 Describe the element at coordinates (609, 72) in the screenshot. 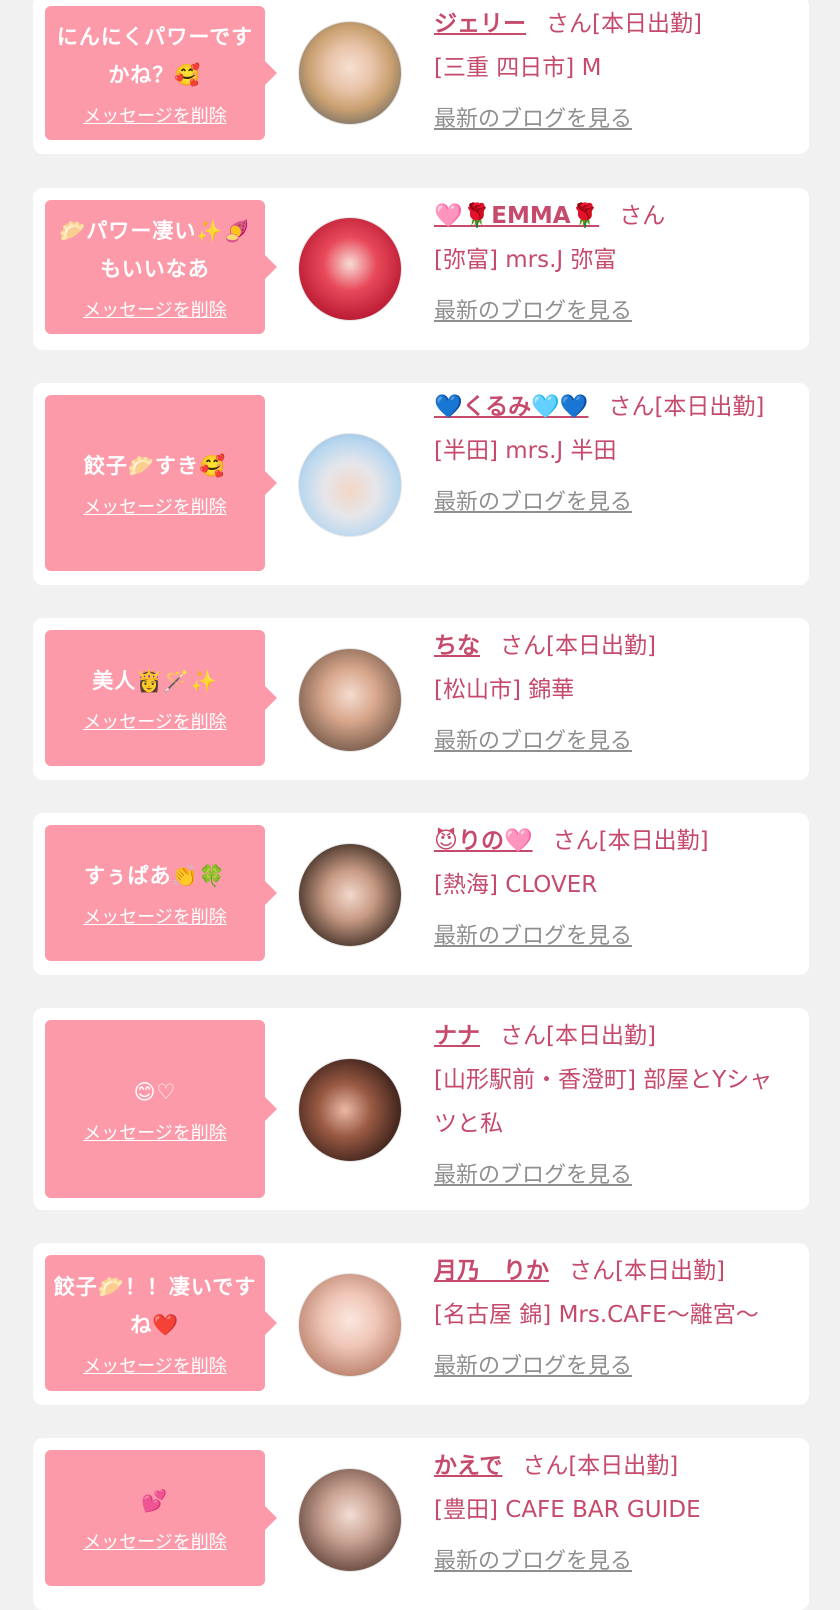

I see `profile-info: ジェリー さん[本日出勤] [三重 四日市] M 最新のブログを見る` at that location.